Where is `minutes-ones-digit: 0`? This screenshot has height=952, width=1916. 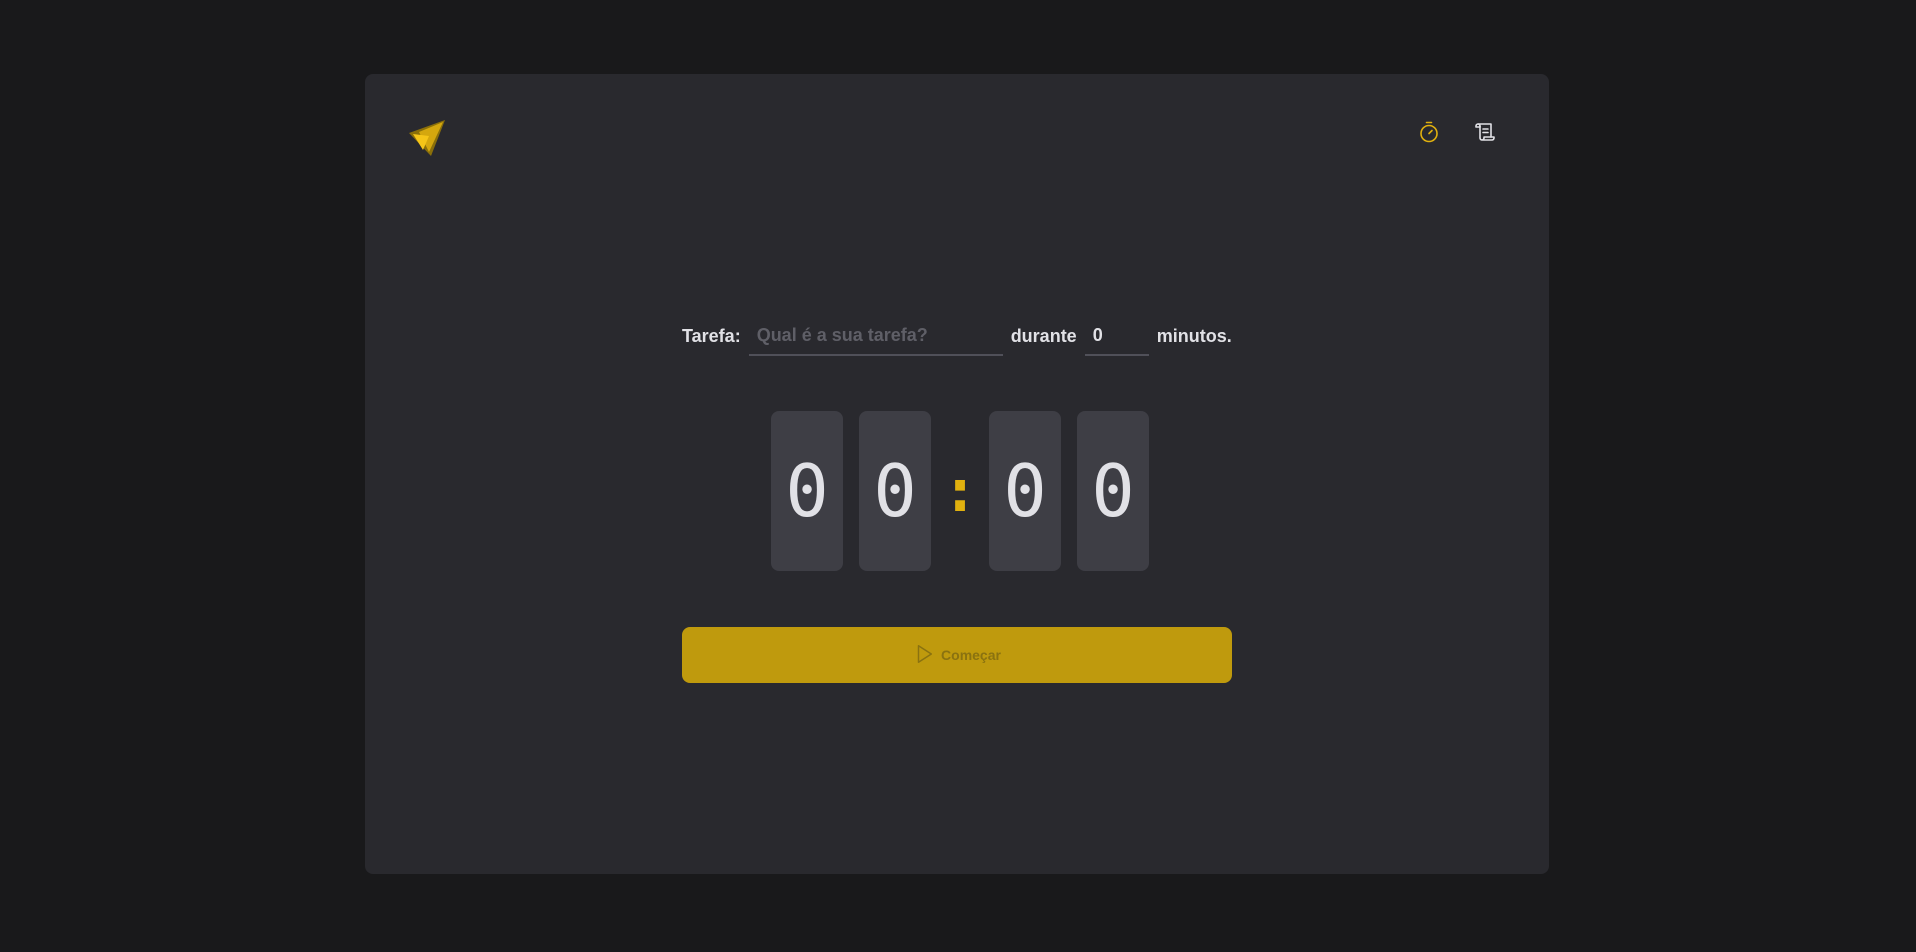 minutes-ones-digit: 0 is located at coordinates (895, 491).